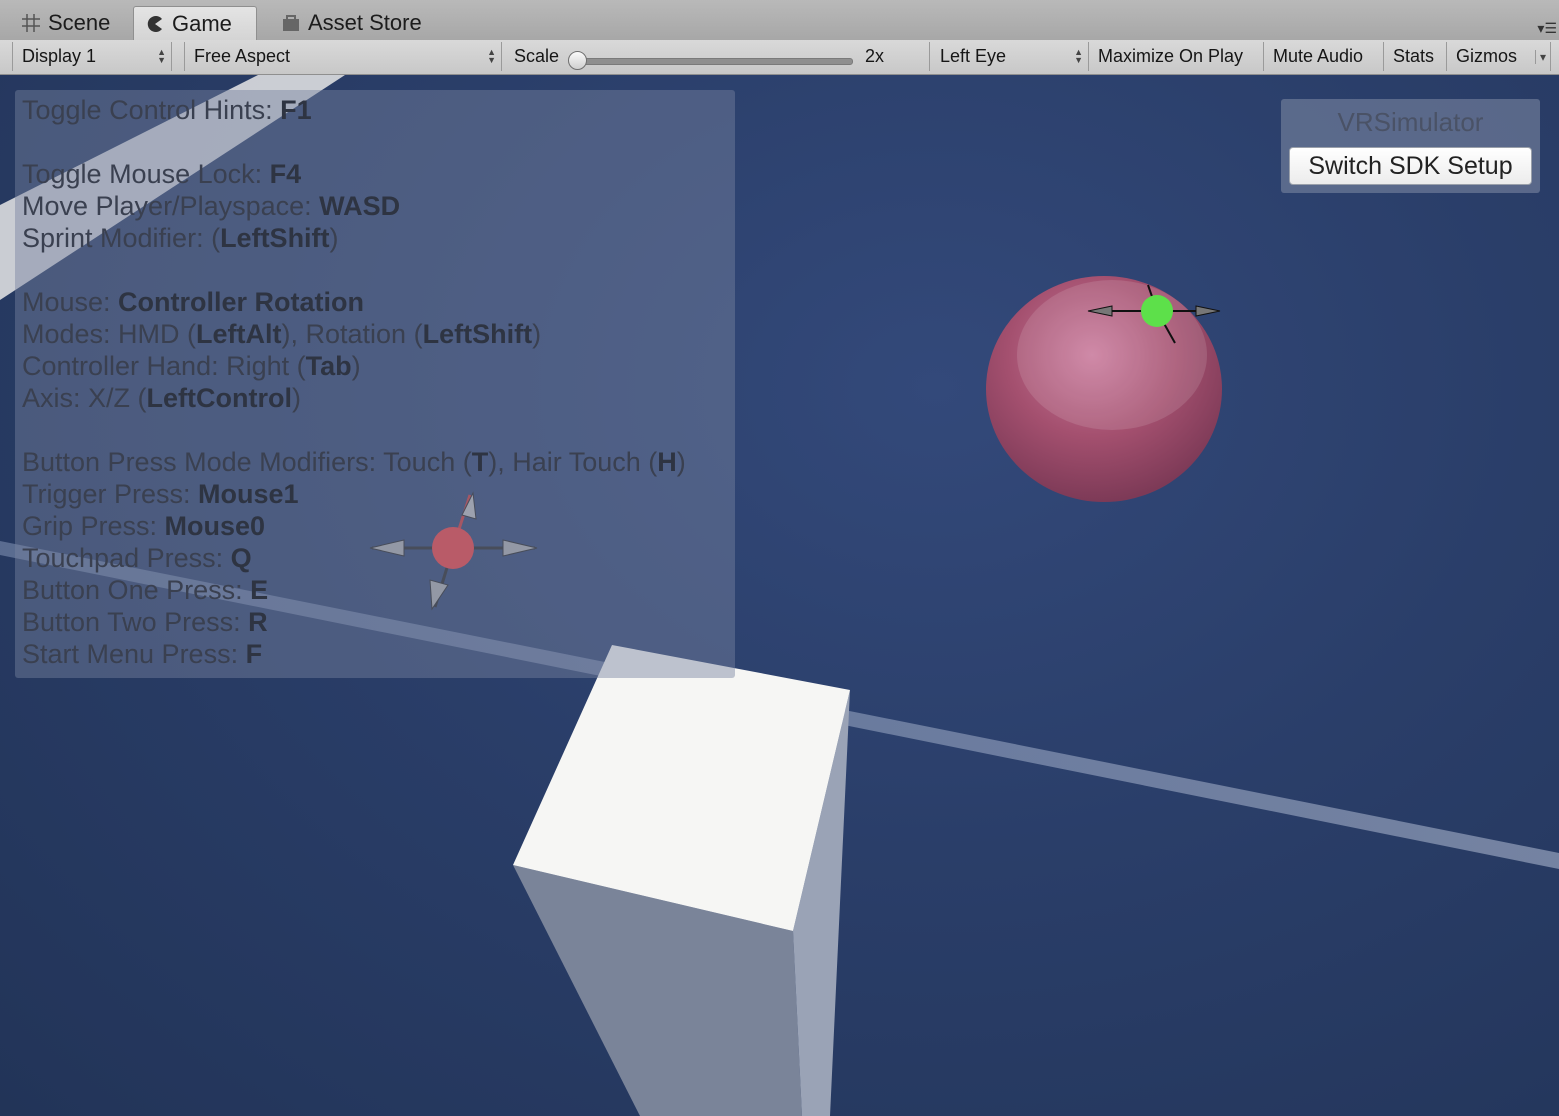 Image resolution: width=1559 pixels, height=1116 pixels. I want to click on tab-menu-icon: ▾☰, so click(1547, 28).